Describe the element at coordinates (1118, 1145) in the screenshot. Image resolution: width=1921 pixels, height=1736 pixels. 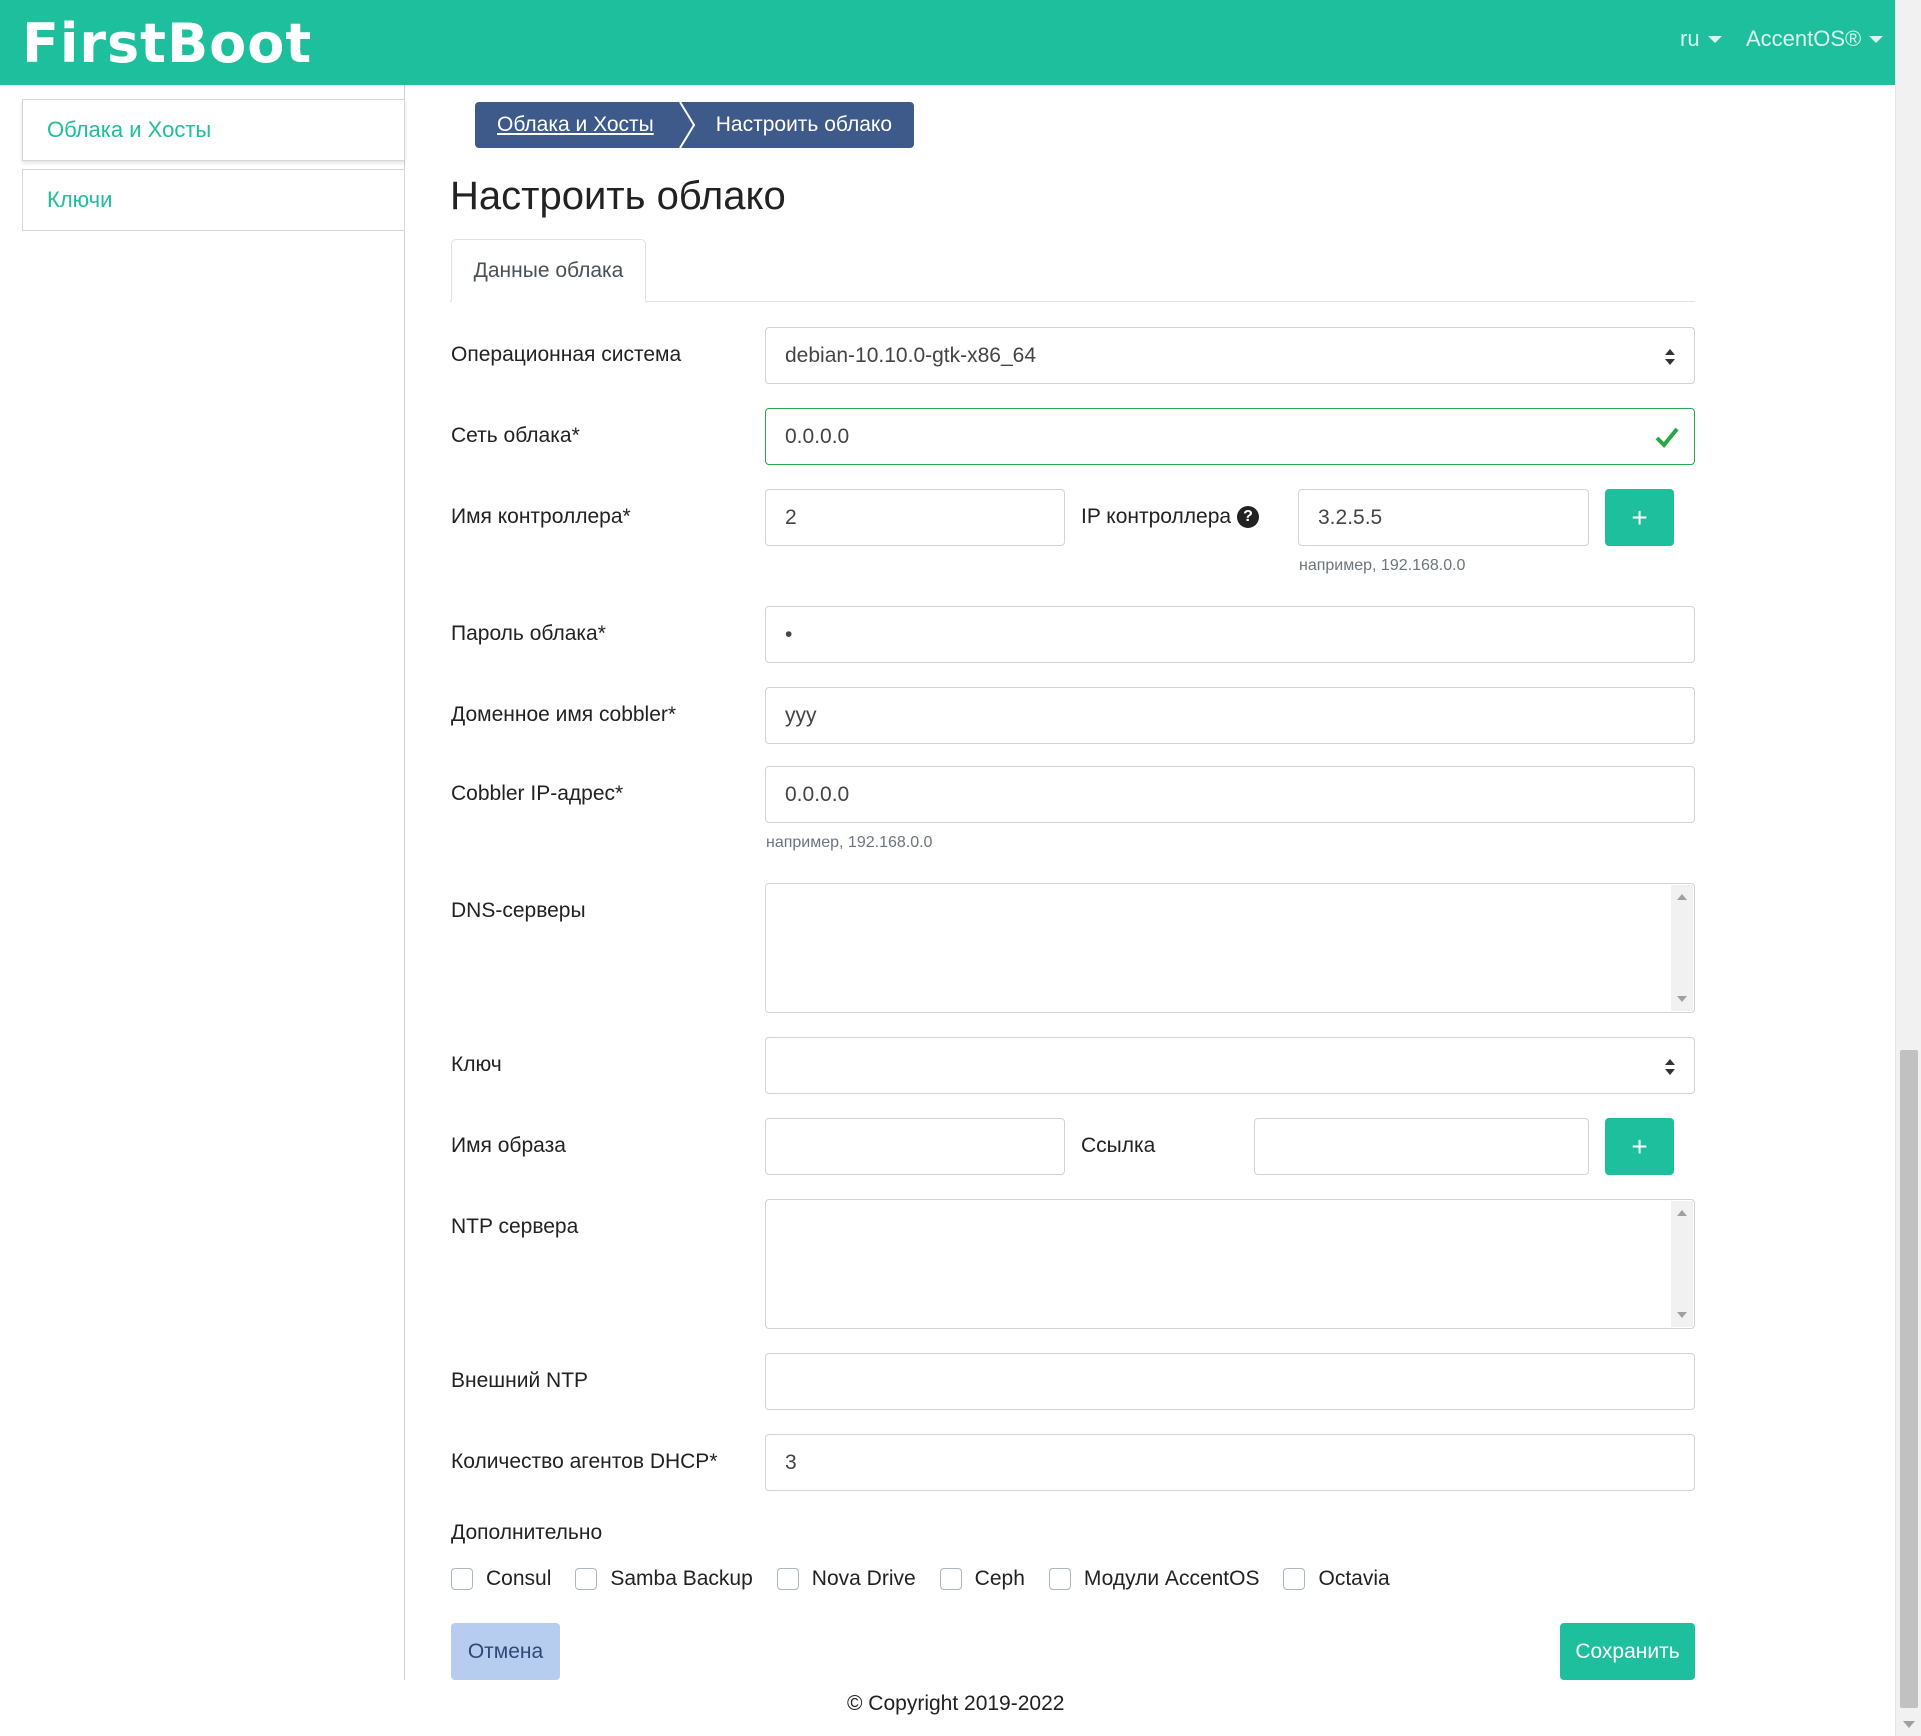
I see `link-label: Ссылка` at that location.